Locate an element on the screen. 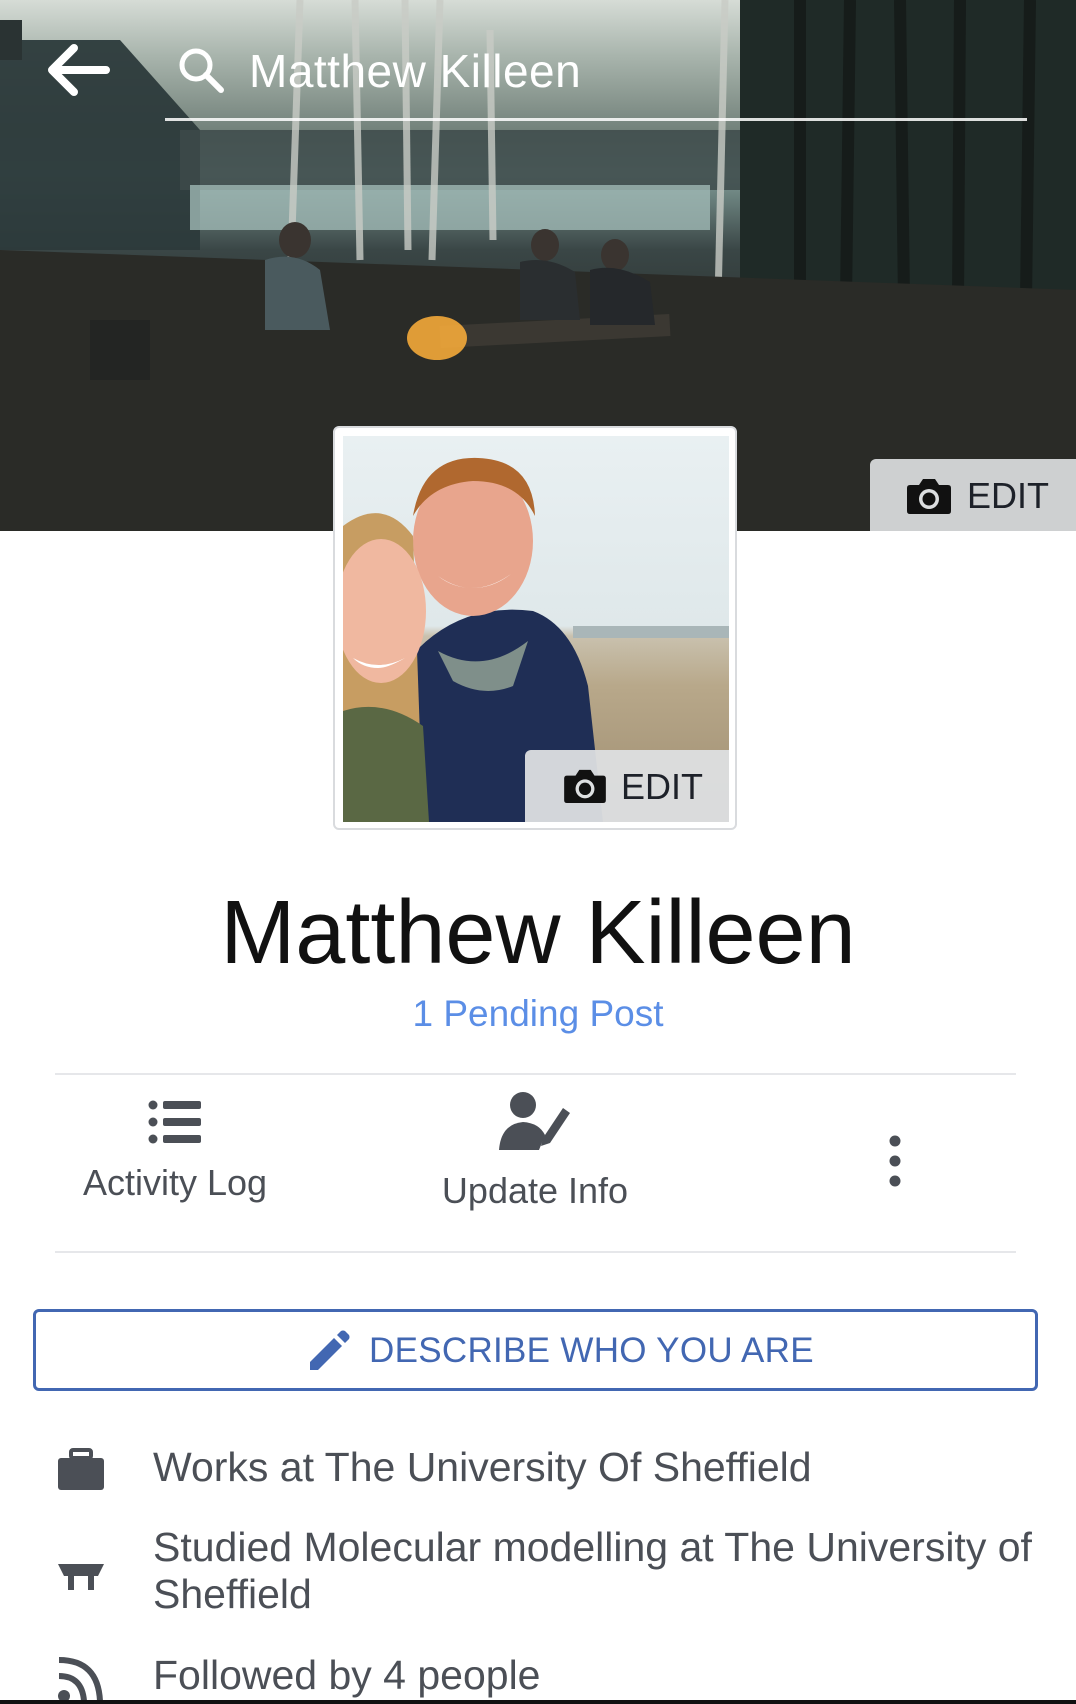 The height and width of the screenshot is (1704, 1076). edit-profile-picture-label: EDIT is located at coordinates (662, 786).